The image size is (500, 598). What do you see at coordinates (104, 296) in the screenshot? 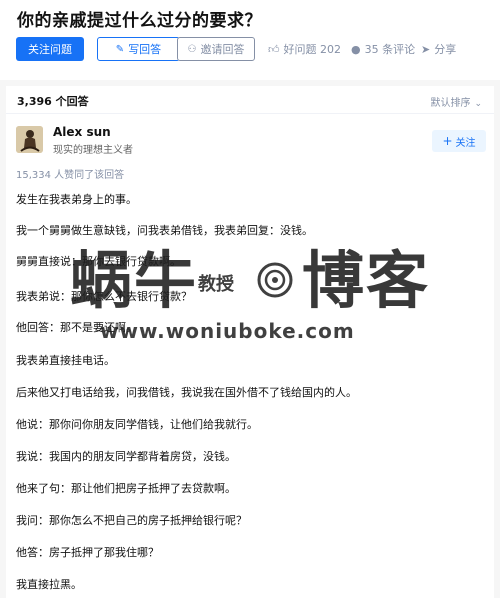
I see `answer-paragraph: 我表弟说：那你怎么不去银行贷款？` at bounding box center [104, 296].